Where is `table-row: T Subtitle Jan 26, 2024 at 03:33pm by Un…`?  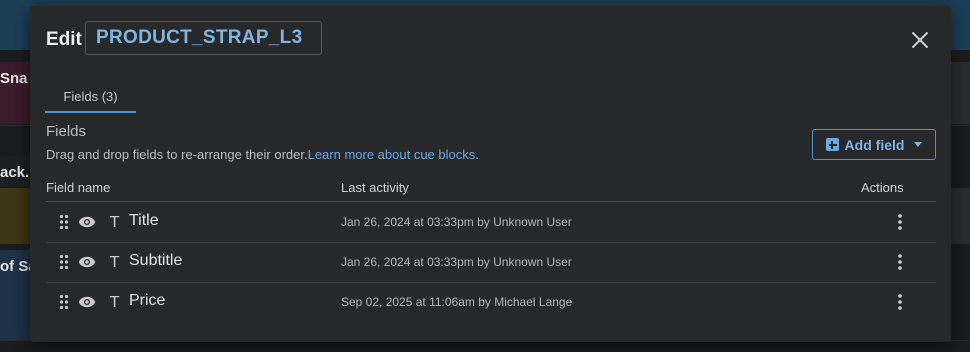
table-row: T Subtitle Jan 26, 2024 at 03:33pm by Un… is located at coordinates (491, 262).